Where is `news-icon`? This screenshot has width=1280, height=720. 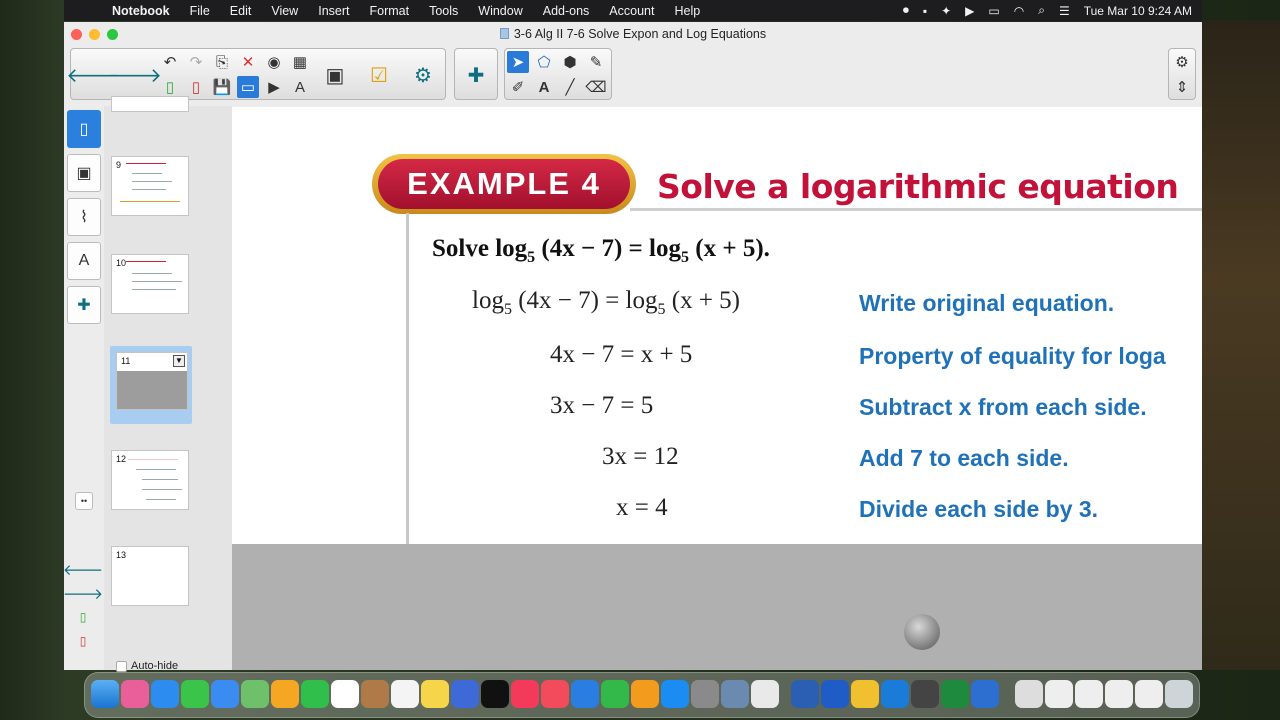
news-icon is located at coordinates (555, 694).